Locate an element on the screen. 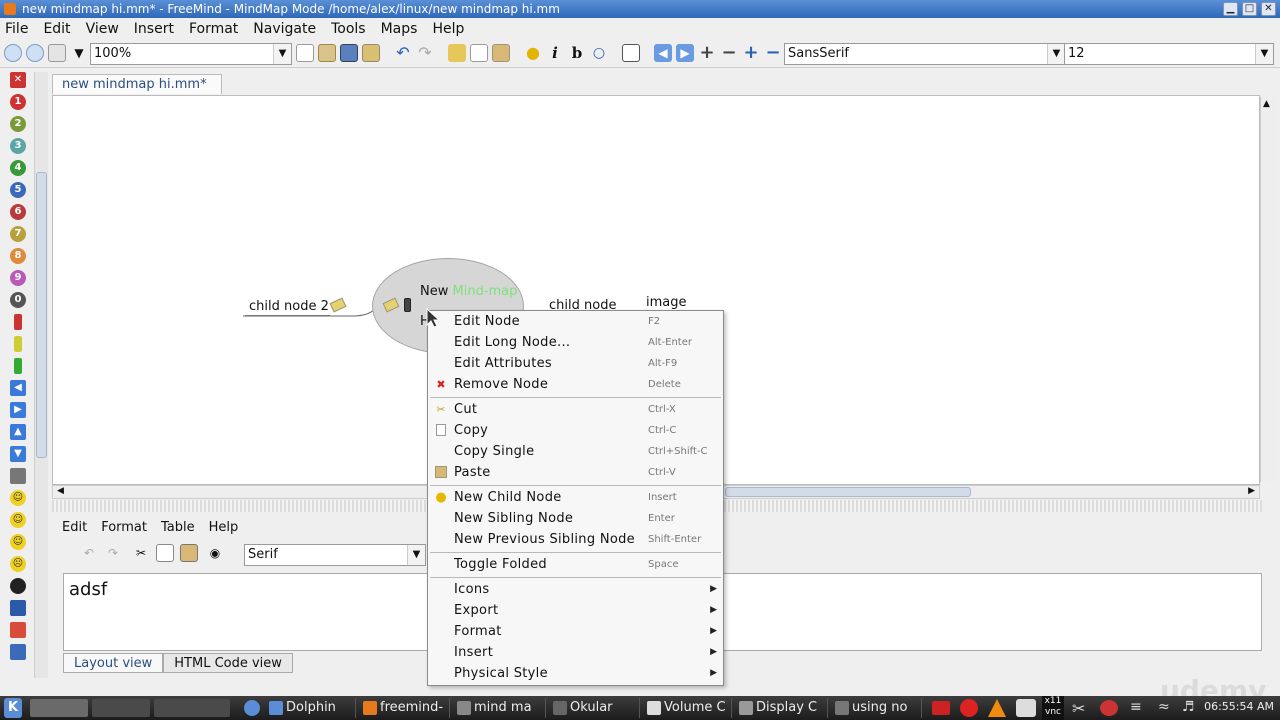 This screenshot has height=720, width=1280. smiley-happy-icon: ☺ is located at coordinates (18, 498).